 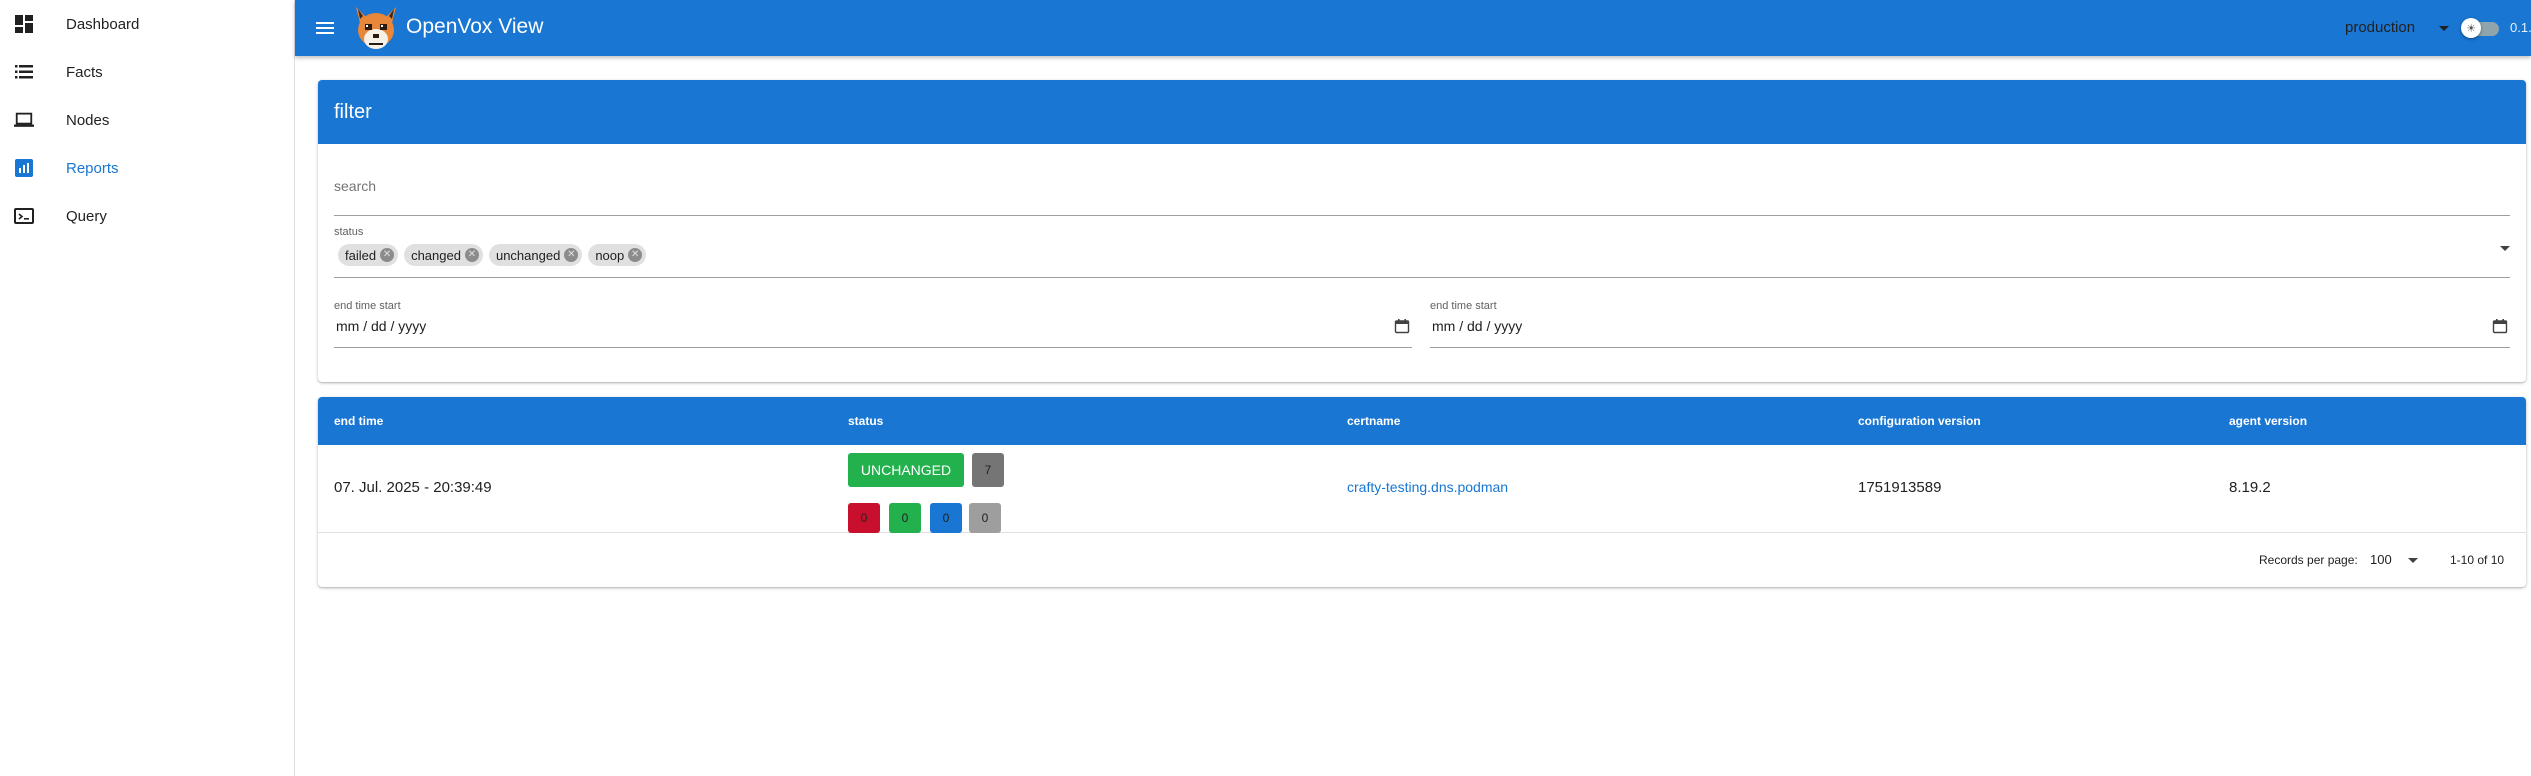 What do you see at coordinates (355, 186) in the screenshot?
I see `search-placeholder: search` at bounding box center [355, 186].